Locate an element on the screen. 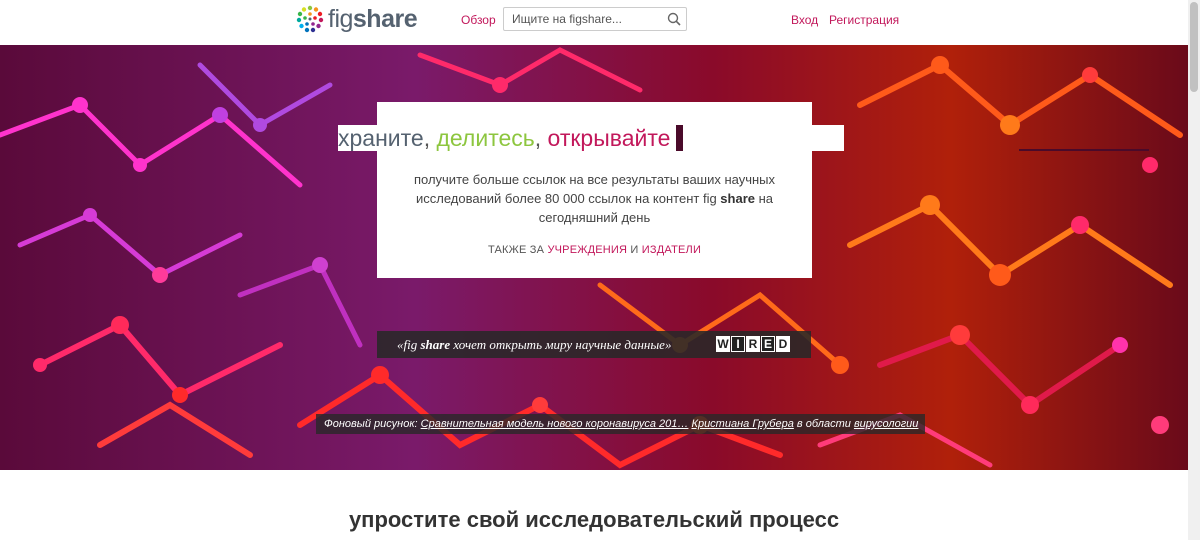 The width and height of the screenshot is (1200, 540). publishers-link: ИЗДАТЕЛИ is located at coordinates (671, 250).